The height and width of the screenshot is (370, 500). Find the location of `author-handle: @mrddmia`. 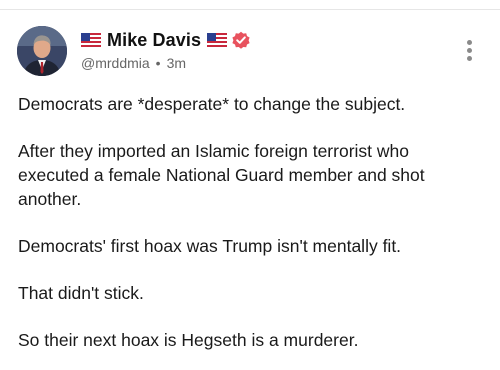

author-handle: @mrddmia is located at coordinates (115, 63).